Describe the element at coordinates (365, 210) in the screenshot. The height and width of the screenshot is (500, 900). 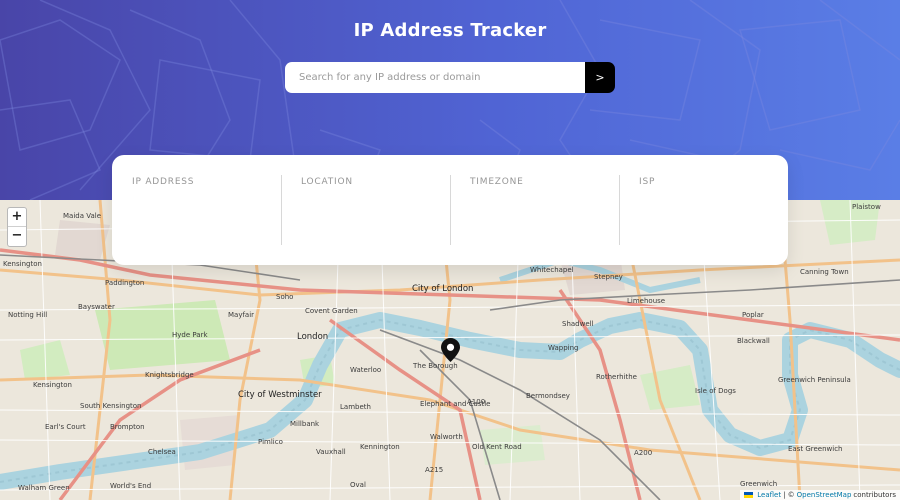
I see `info-location: LOCATION` at that location.